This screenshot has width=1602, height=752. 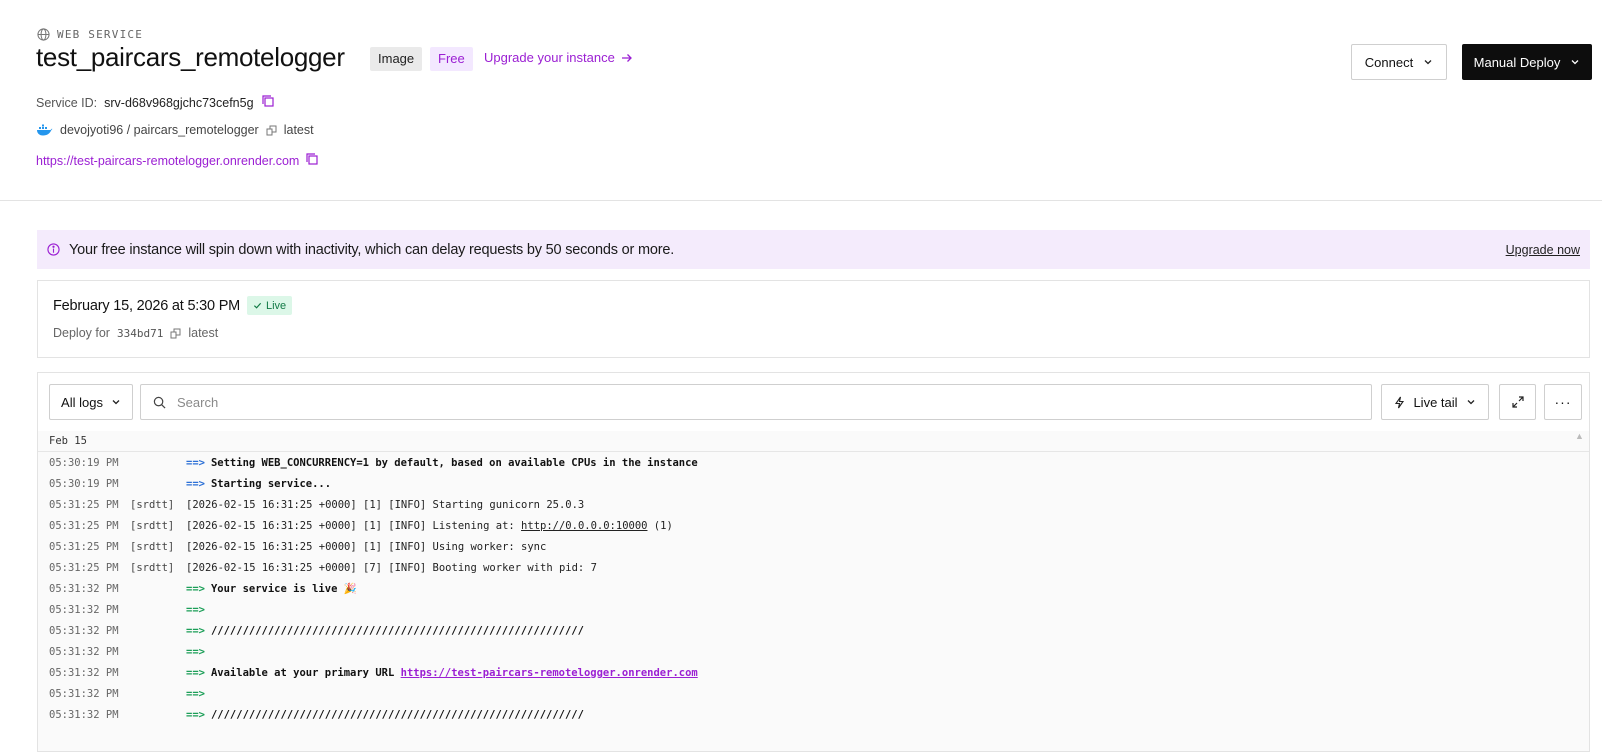 I want to click on manual-deploy-label: Manual Deploy, so click(x=1517, y=62).